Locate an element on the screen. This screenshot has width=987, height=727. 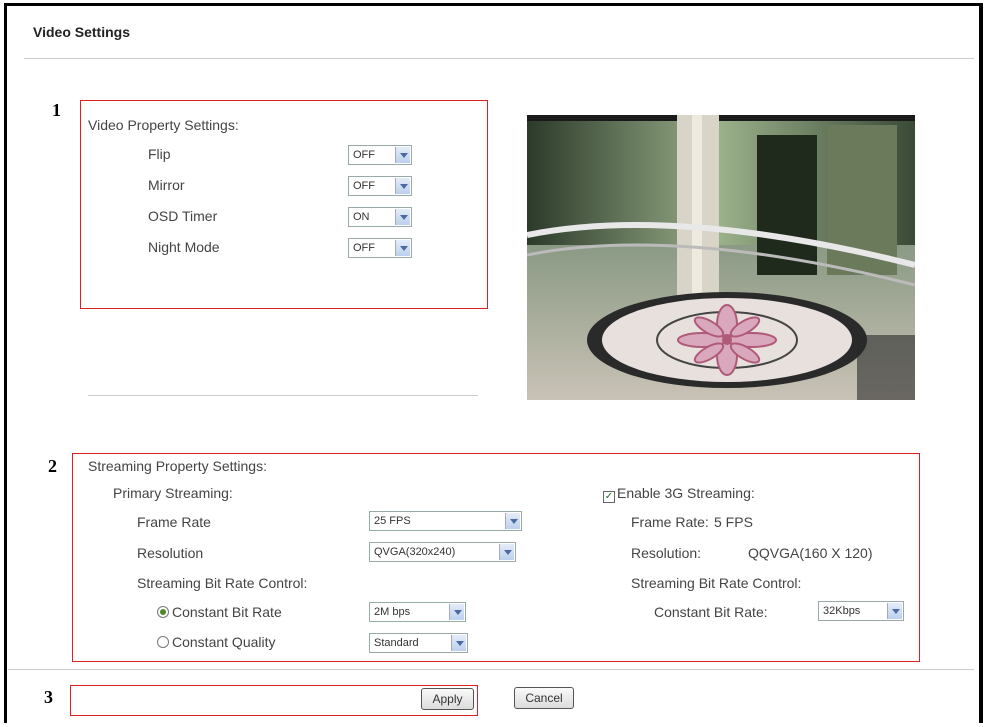
video-property-heading: Video Property Settings: is located at coordinates (163, 125).